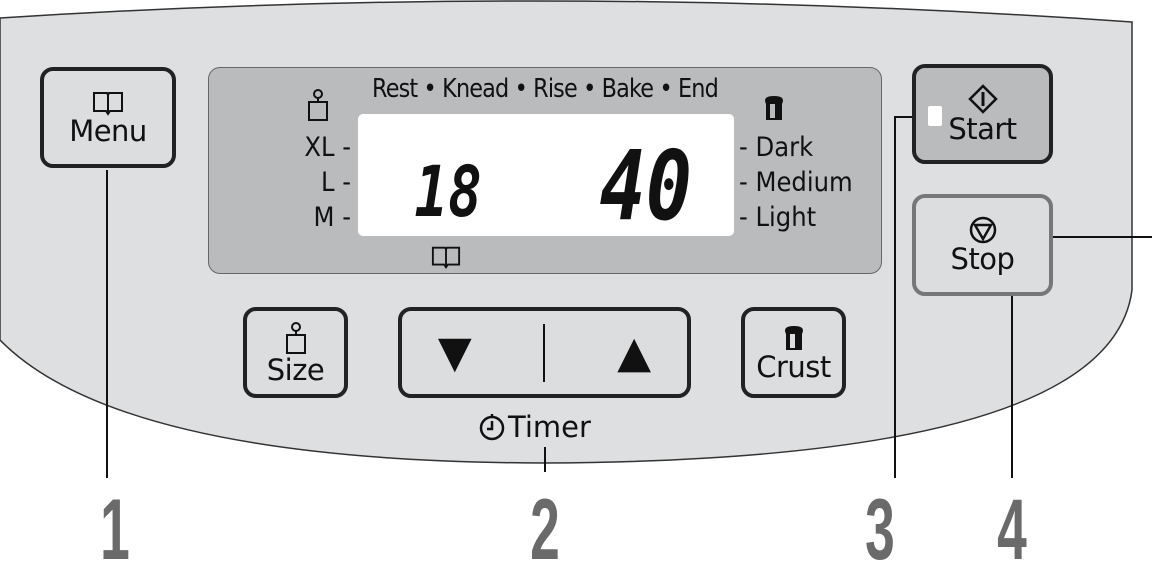  Describe the element at coordinates (108, 130) in the screenshot. I see `menu-label: Menu` at that location.